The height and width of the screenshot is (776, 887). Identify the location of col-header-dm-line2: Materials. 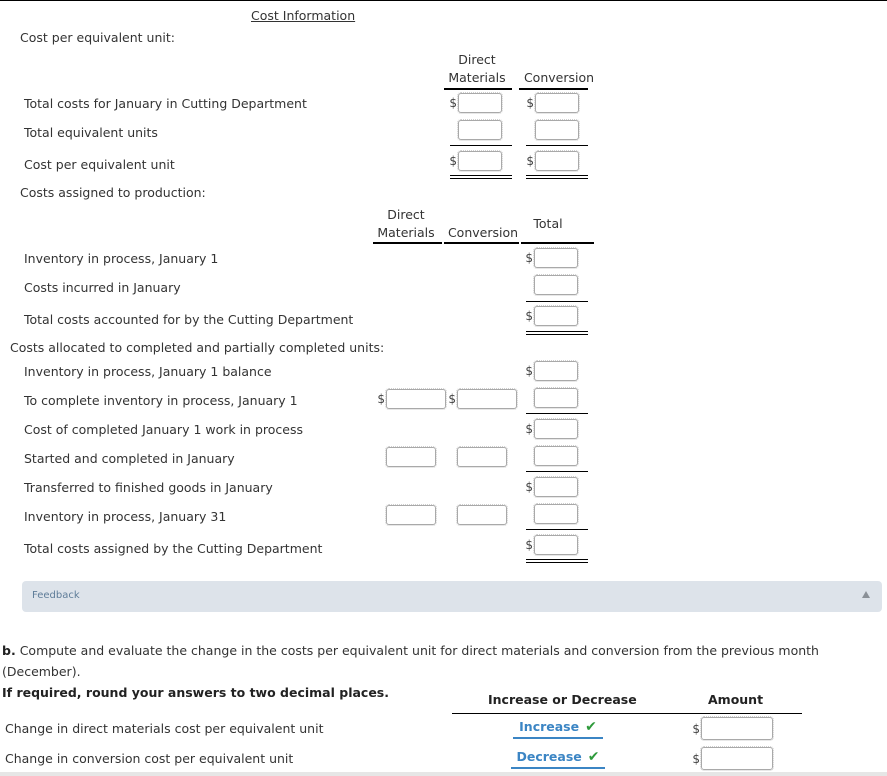
(477, 77).